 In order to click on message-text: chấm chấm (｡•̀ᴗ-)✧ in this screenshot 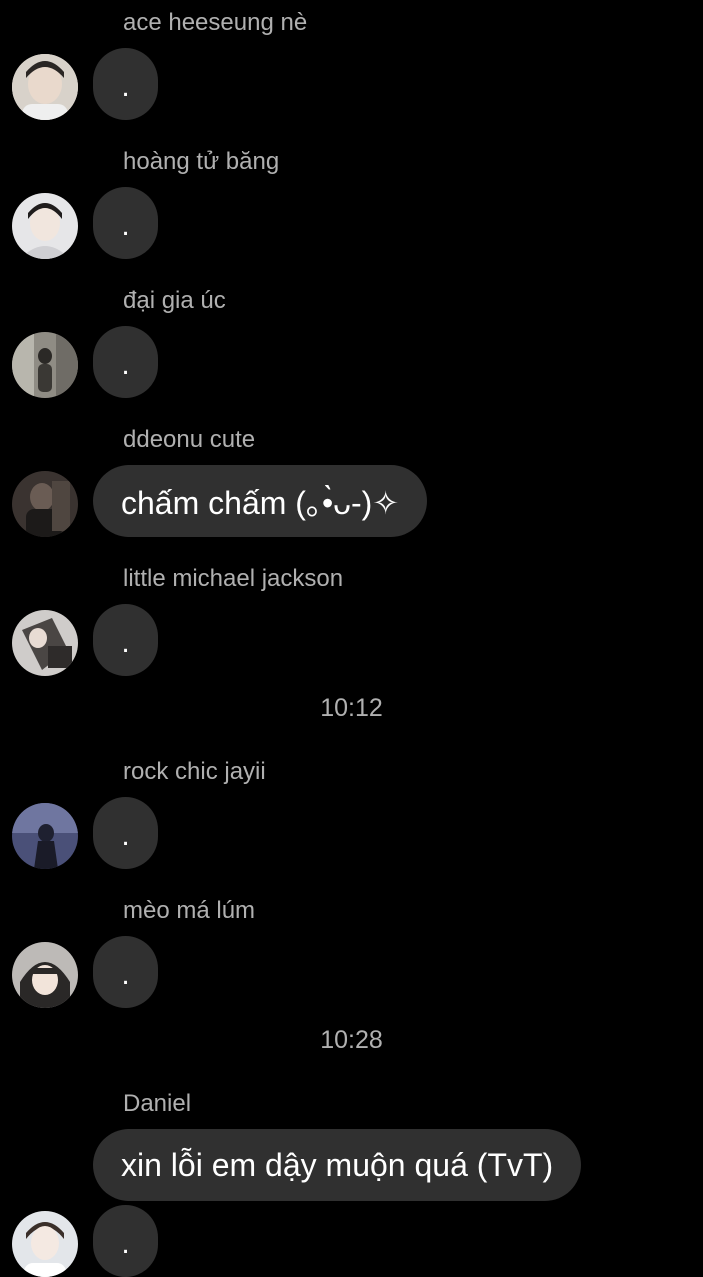, I will do `click(260, 503)`.